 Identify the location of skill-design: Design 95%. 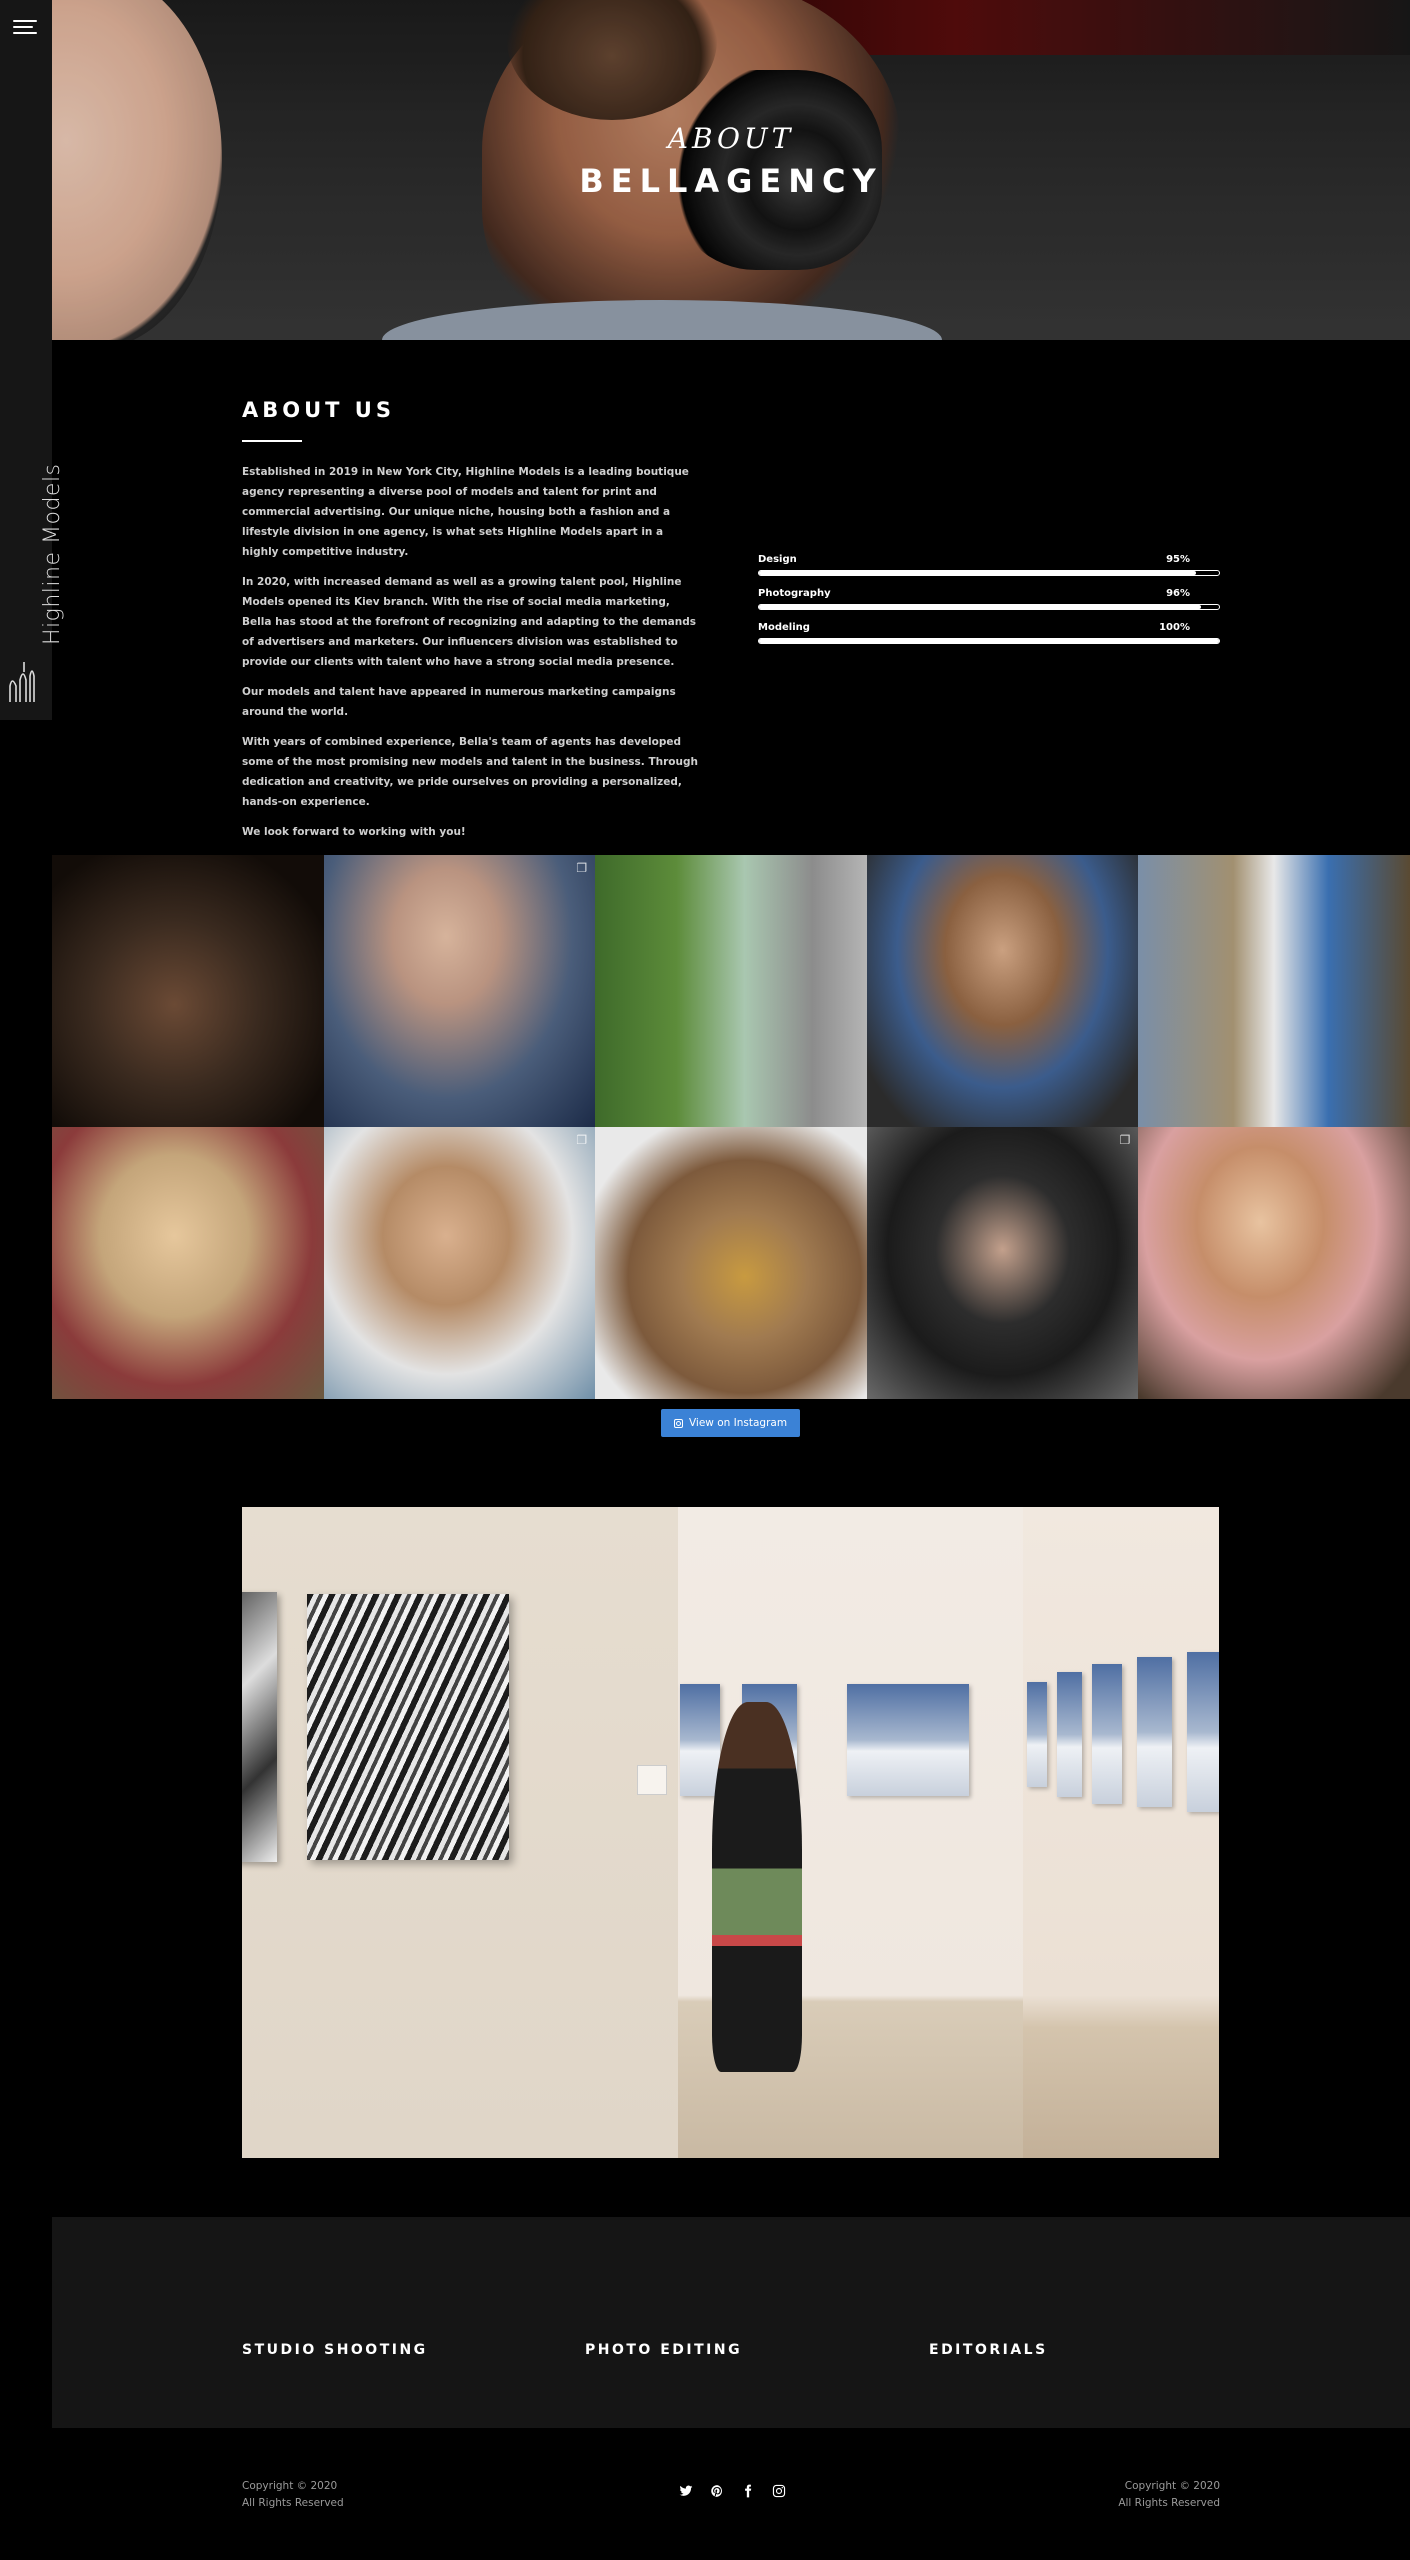
(989, 565).